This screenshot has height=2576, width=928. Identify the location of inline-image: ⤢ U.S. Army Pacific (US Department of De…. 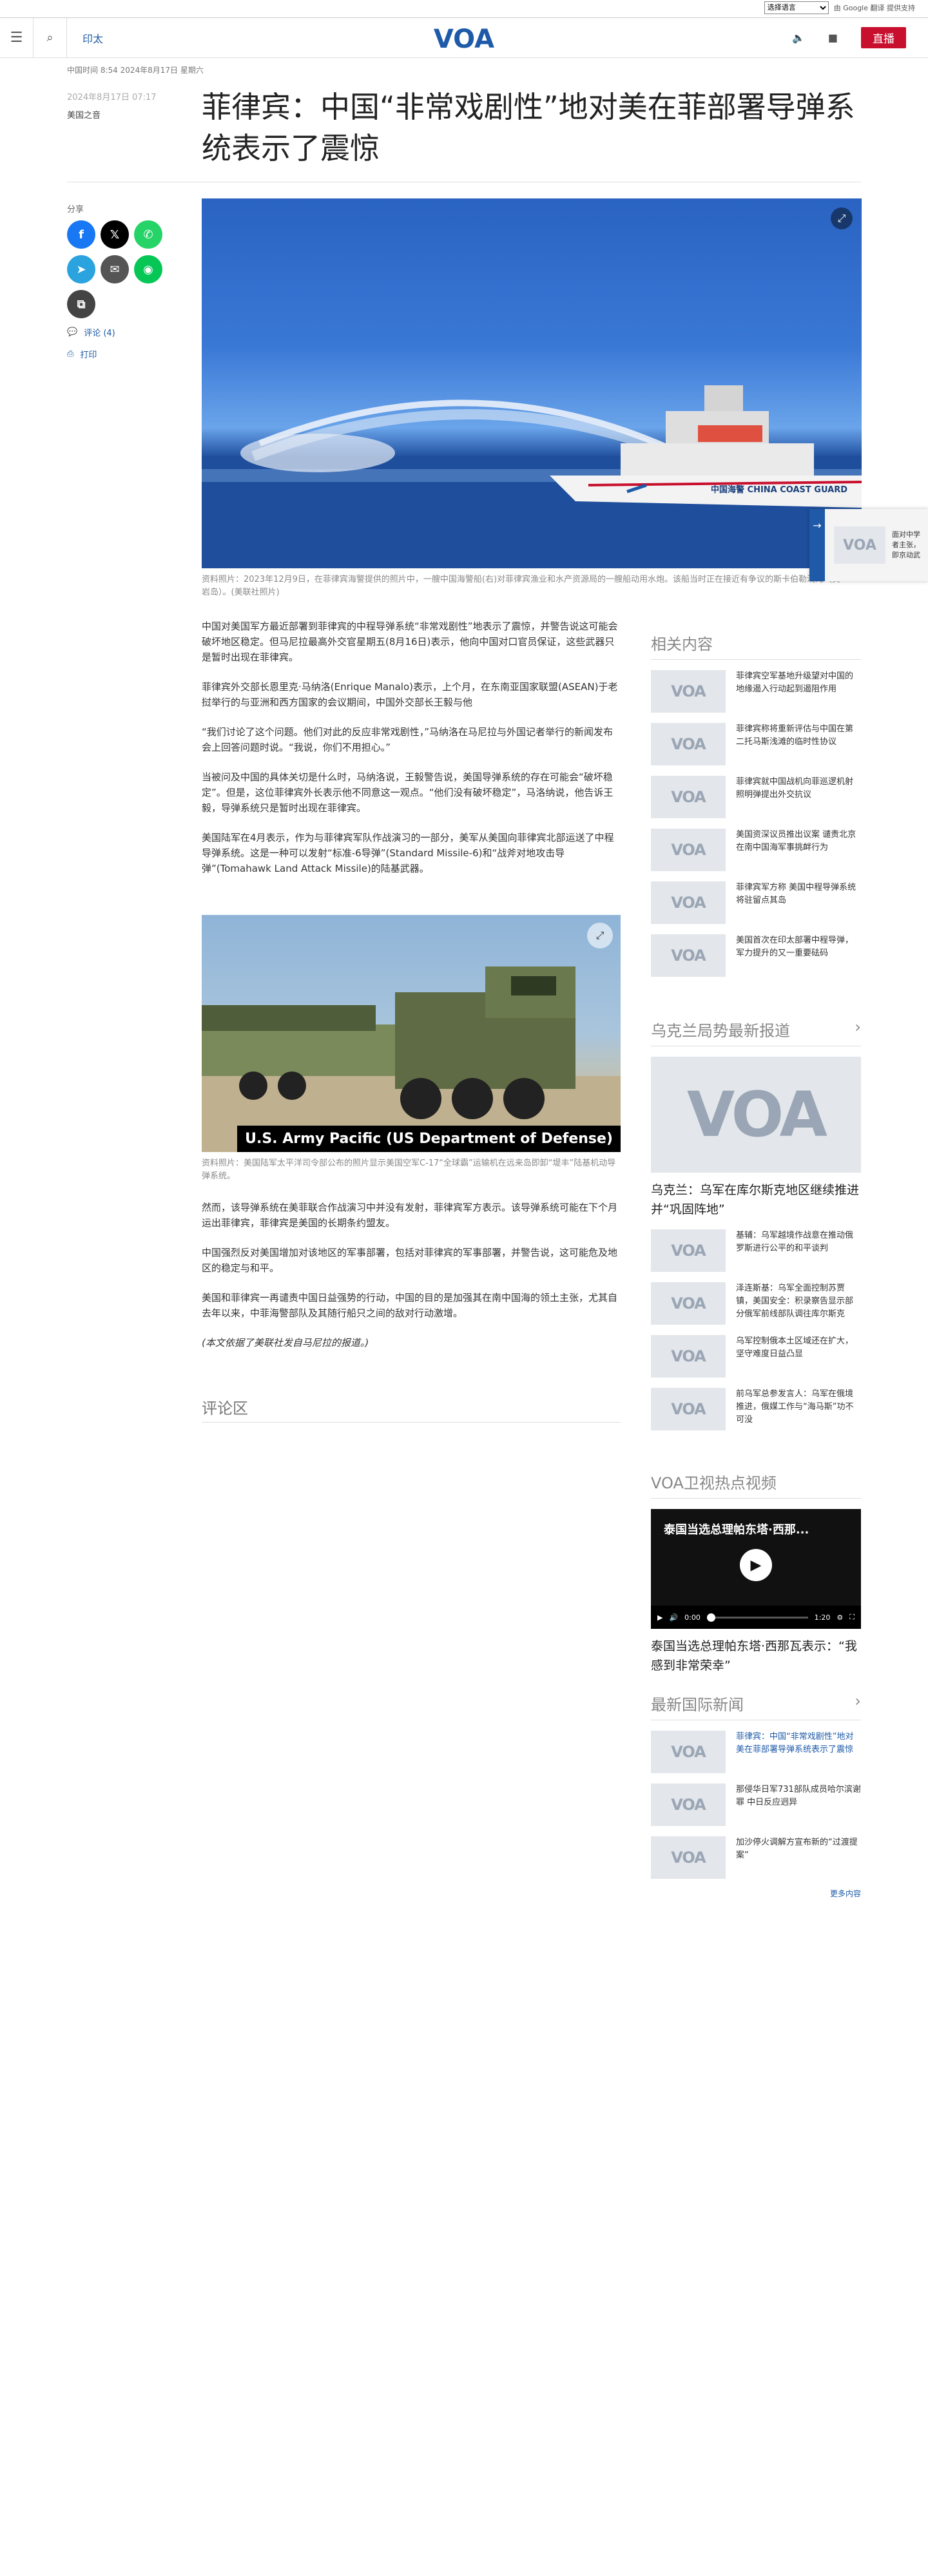
(412, 1033).